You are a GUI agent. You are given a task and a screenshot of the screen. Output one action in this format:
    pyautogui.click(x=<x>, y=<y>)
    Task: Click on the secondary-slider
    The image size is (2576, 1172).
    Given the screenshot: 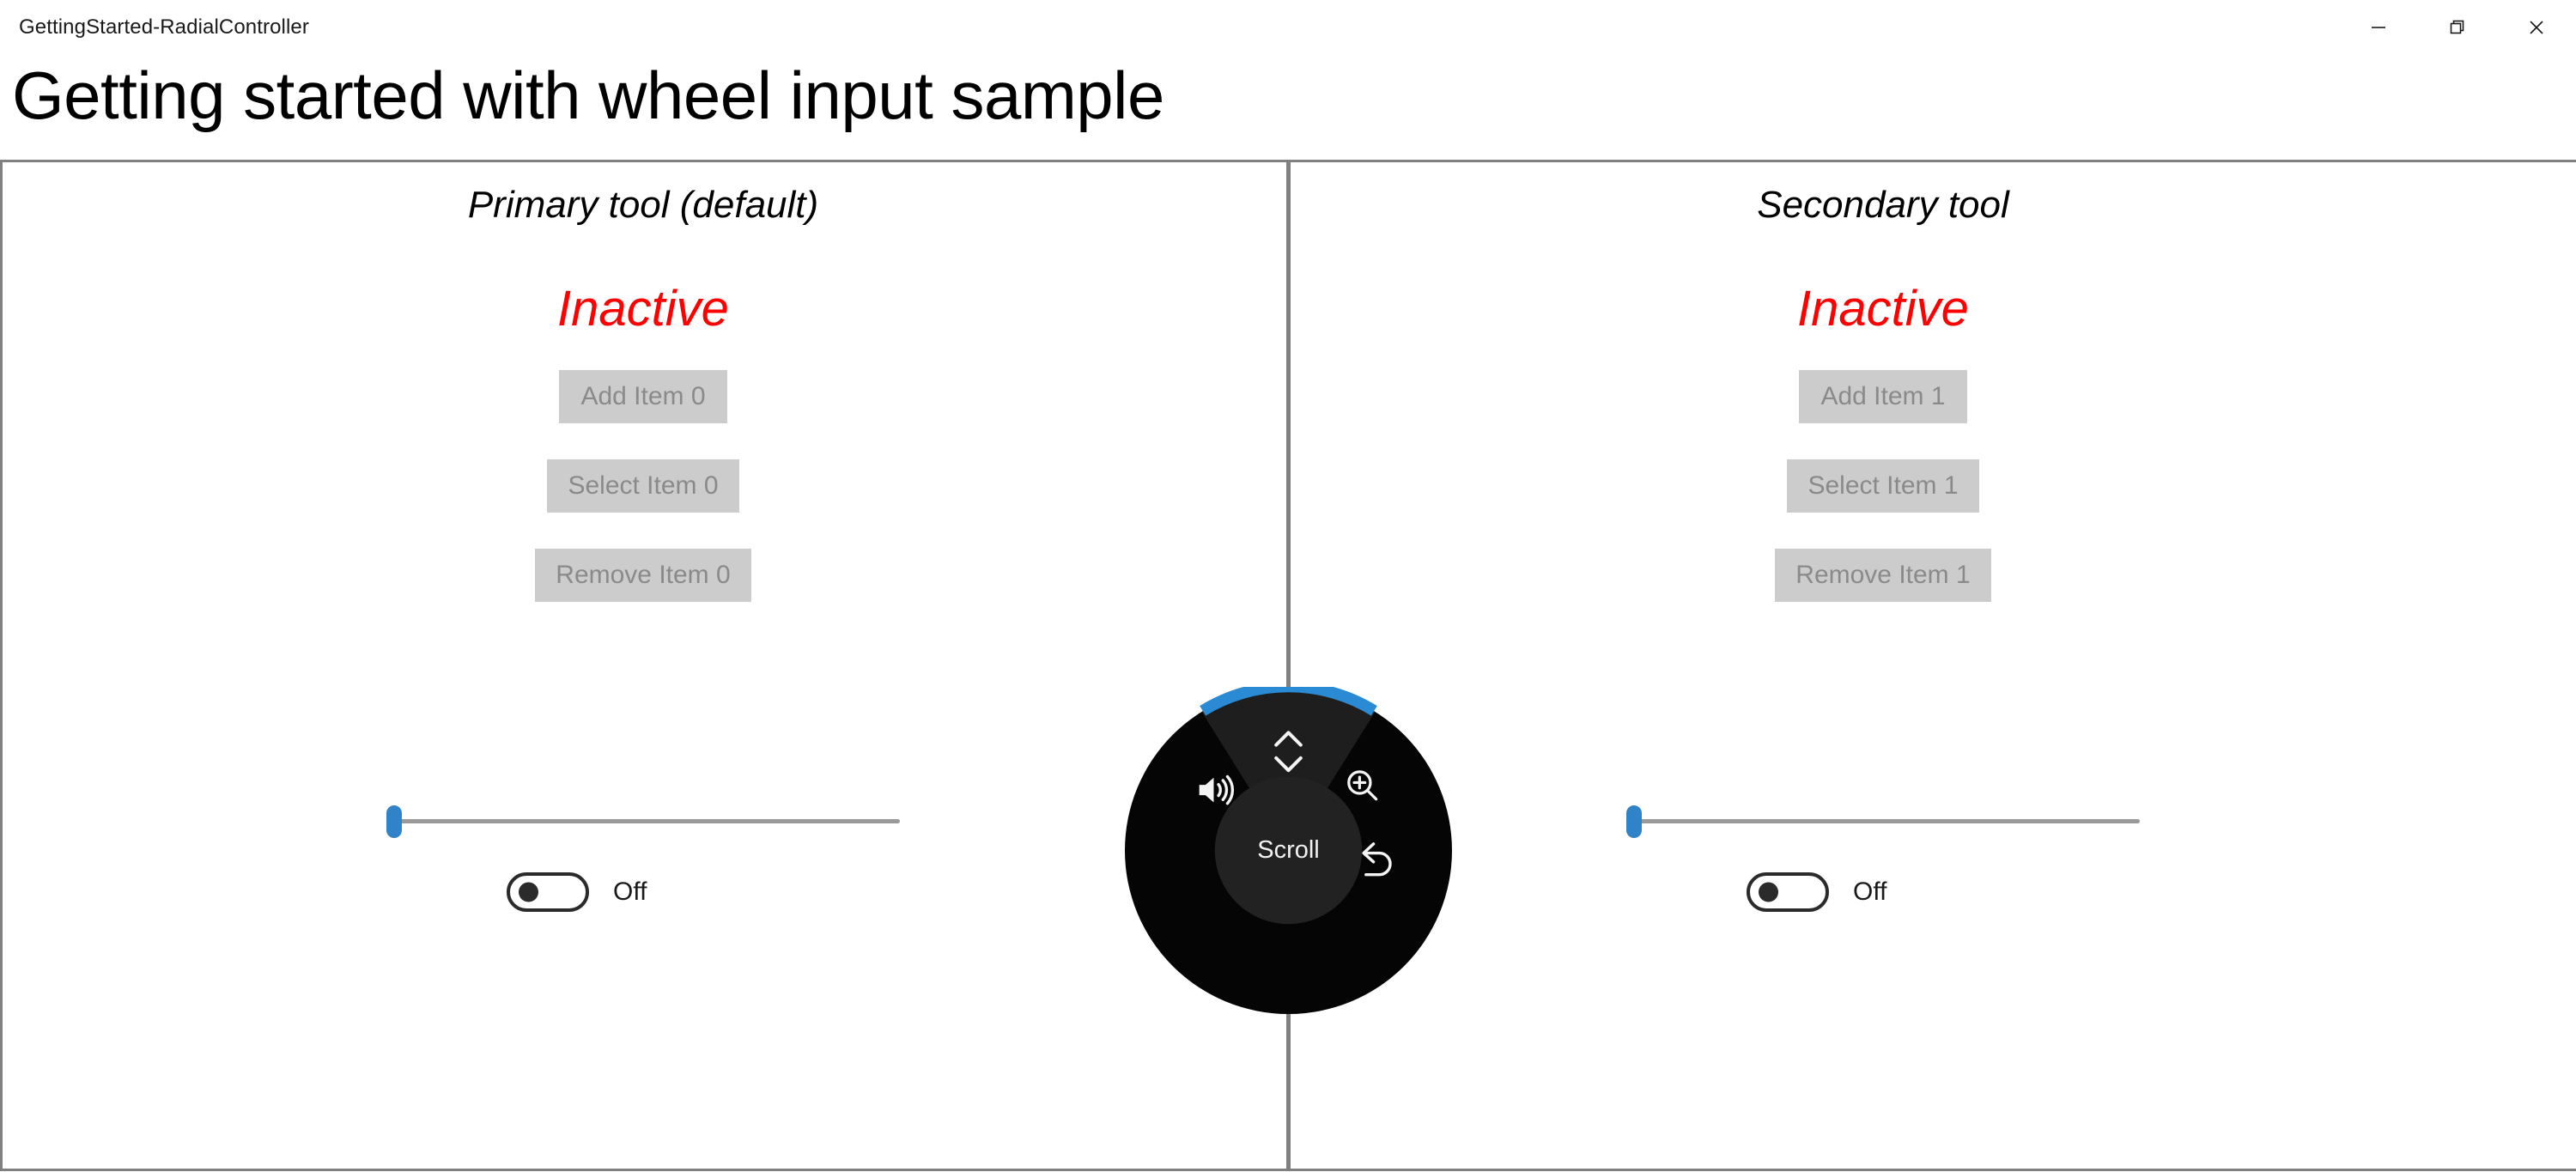 What is the action you would take?
    pyautogui.click(x=1883, y=821)
    